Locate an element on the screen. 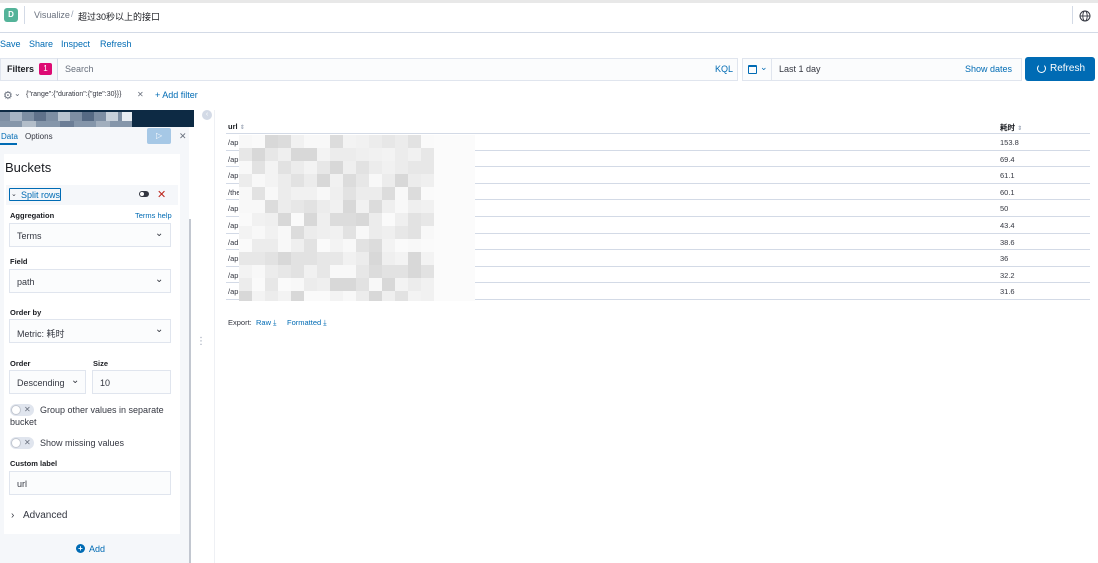 This screenshot has width=1098, height=563. size-value: 10 is located at coordinates (105, 383).